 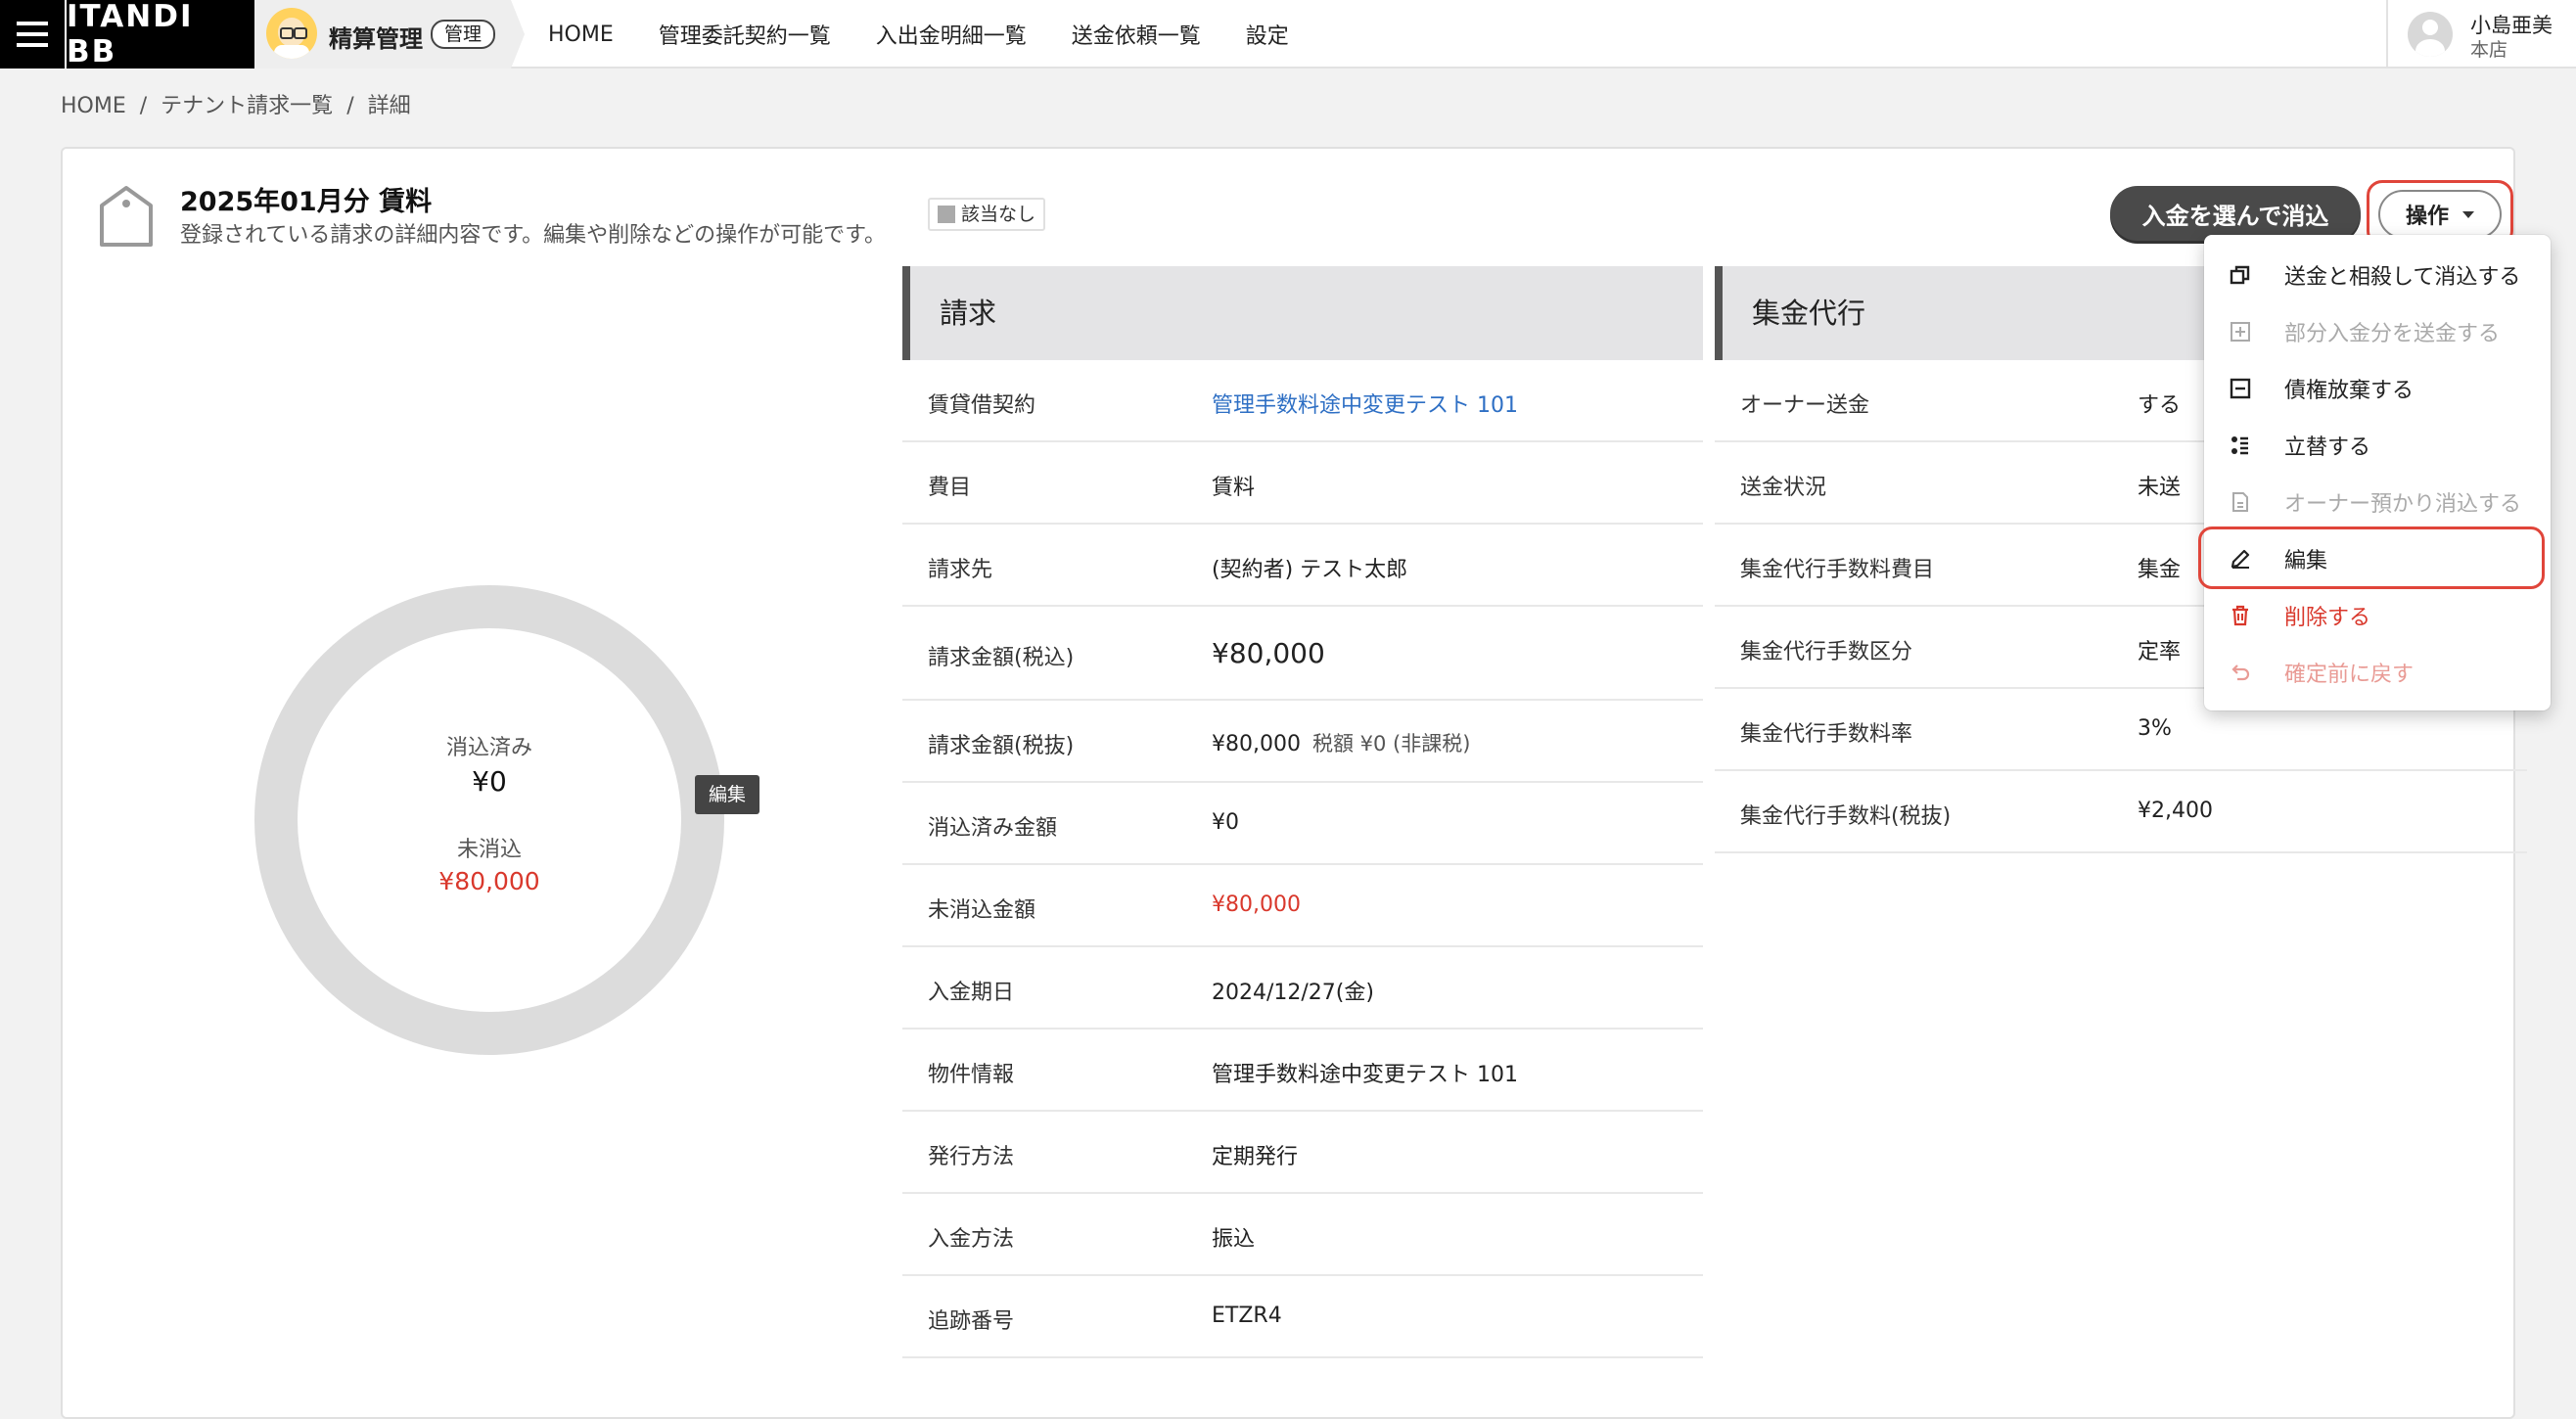 I want to click on billing-row: 入金期日 2024/12/27(金), so click(x=1302, y=989).